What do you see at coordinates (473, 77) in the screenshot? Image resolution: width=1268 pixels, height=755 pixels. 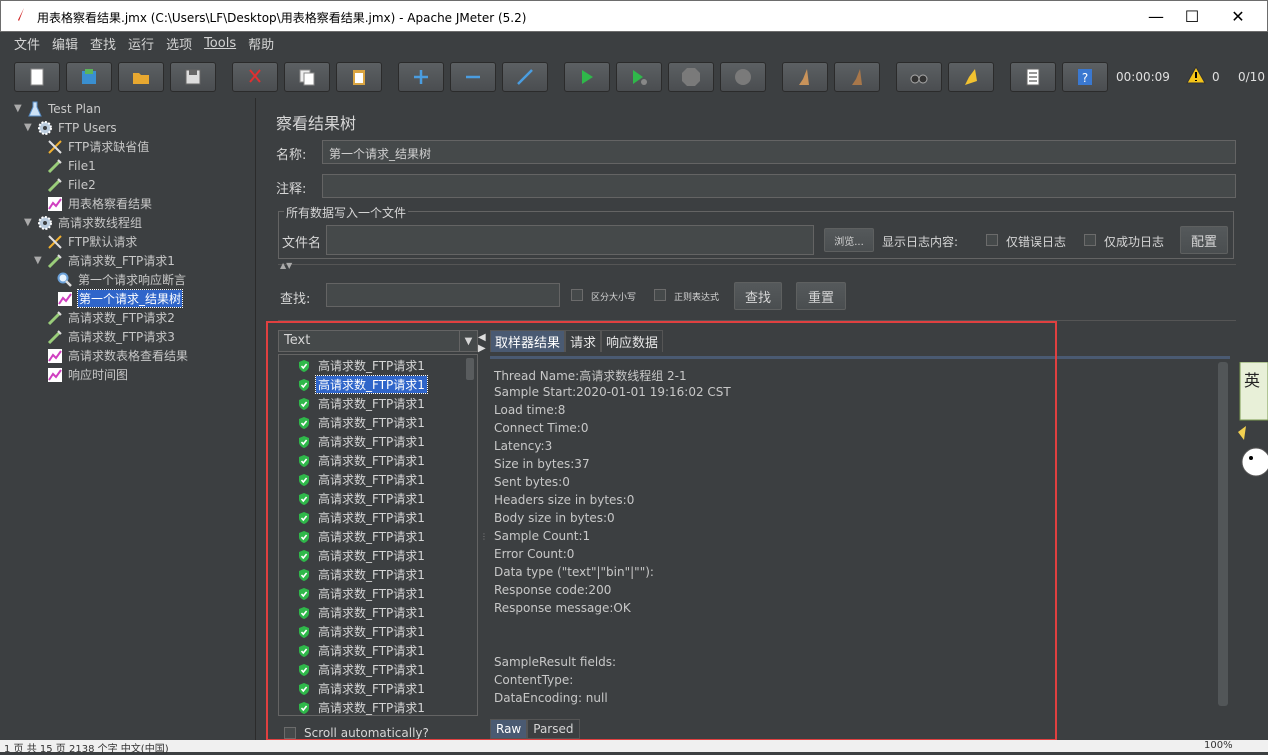 I see `collapse-button` at bounding box center [473, 77].